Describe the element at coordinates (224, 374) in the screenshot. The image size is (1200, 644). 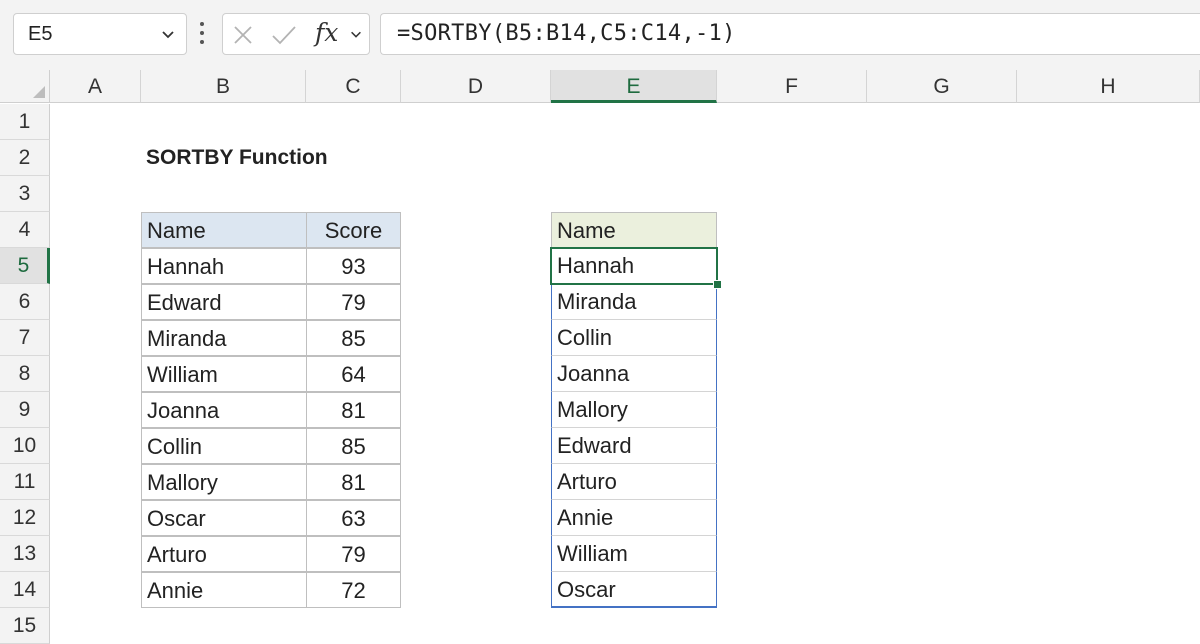
I see `table-cell-name: William` at that location.